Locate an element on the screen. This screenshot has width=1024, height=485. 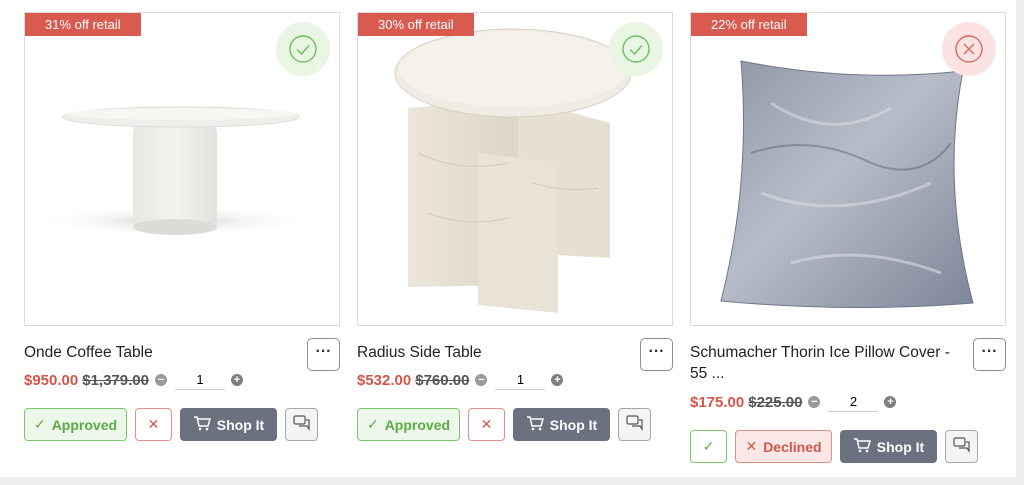
x-circle-icon is located at coordinates (969, 49).